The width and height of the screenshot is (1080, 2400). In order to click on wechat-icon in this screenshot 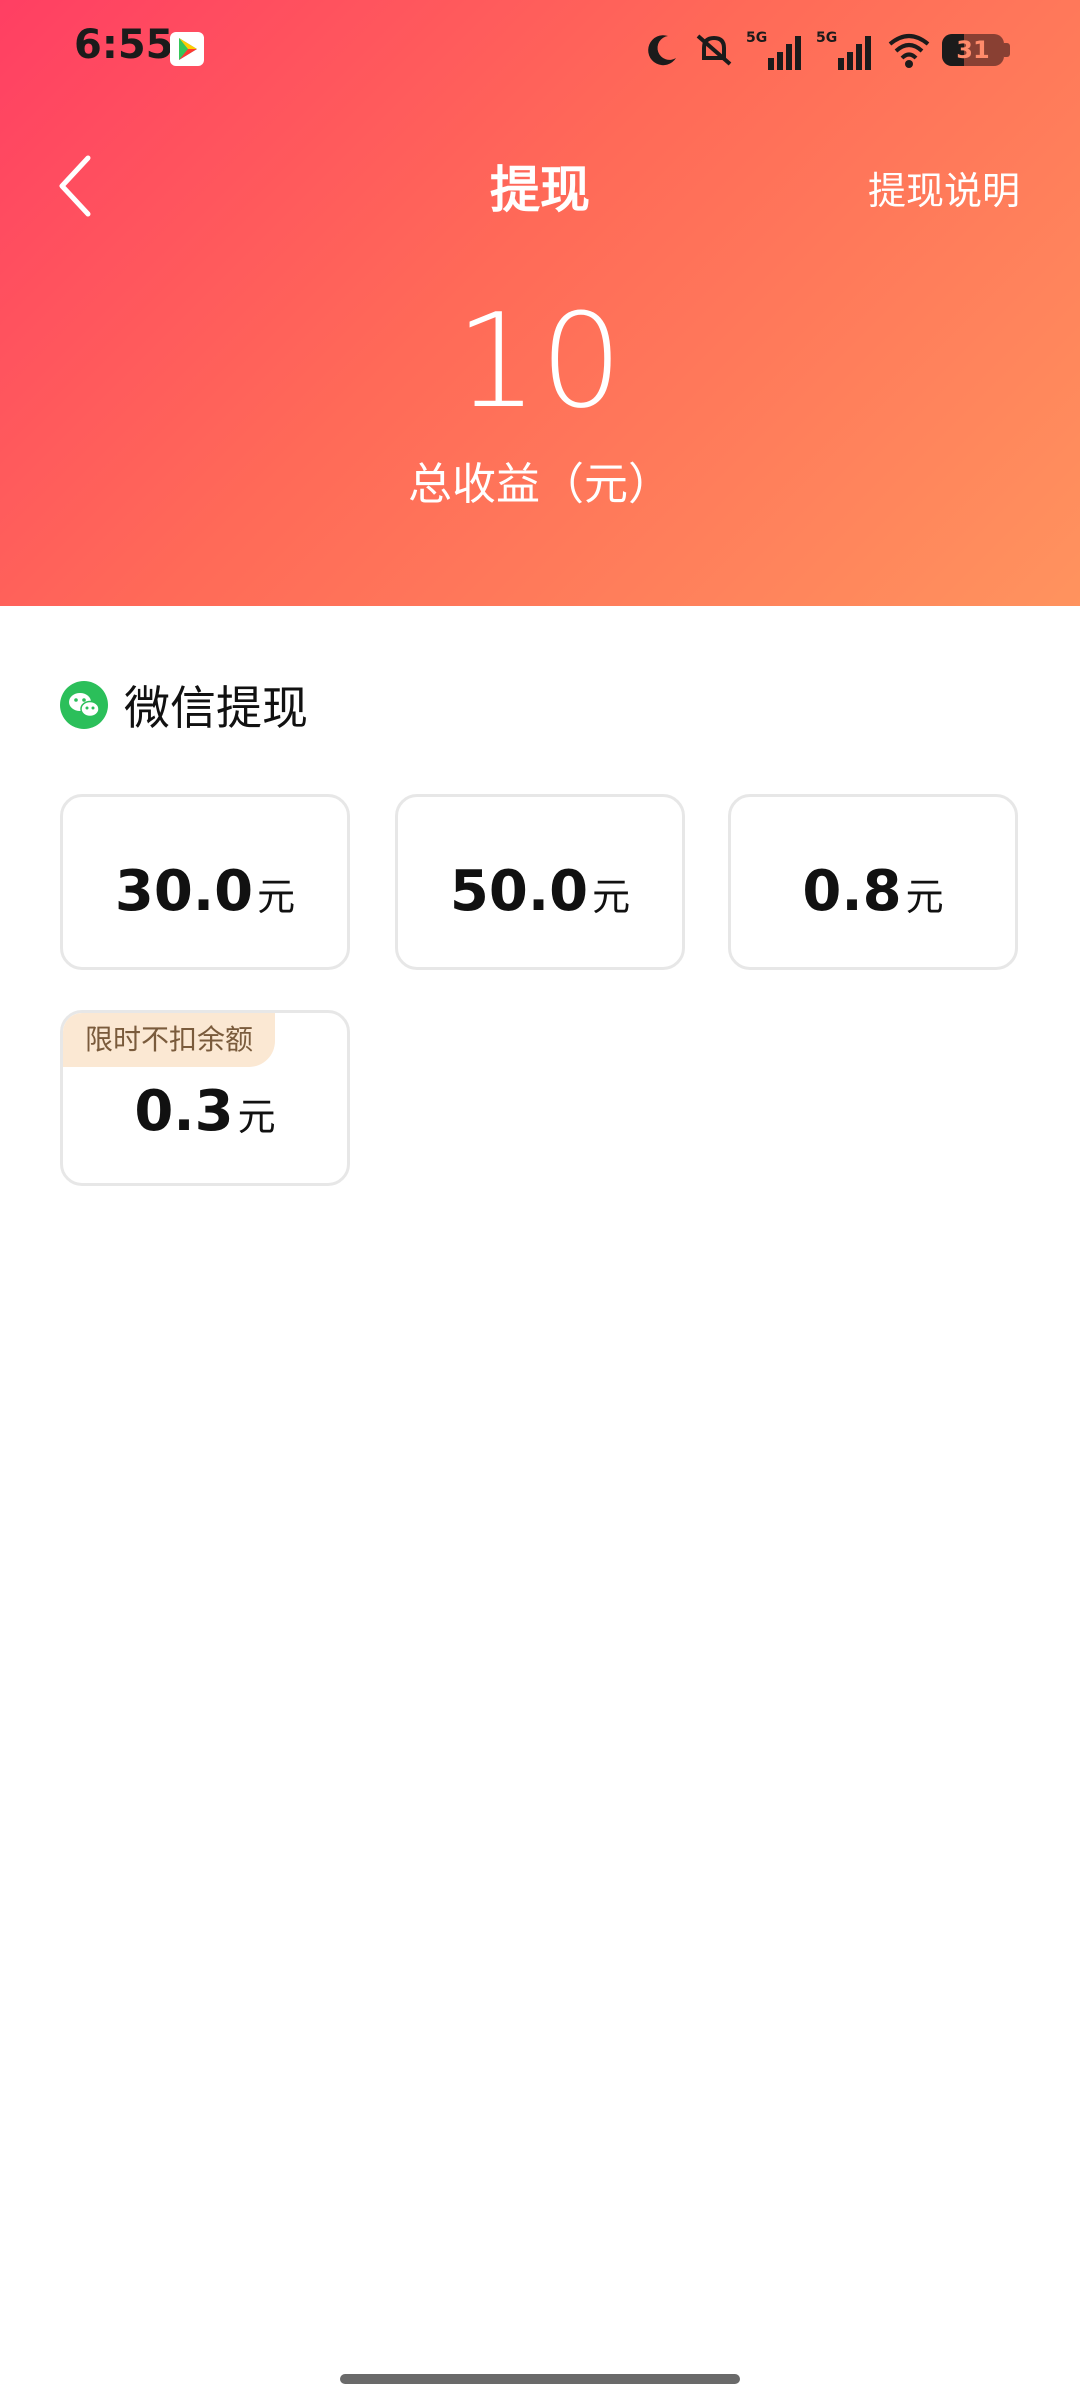, I will do `click(84, 705)`.